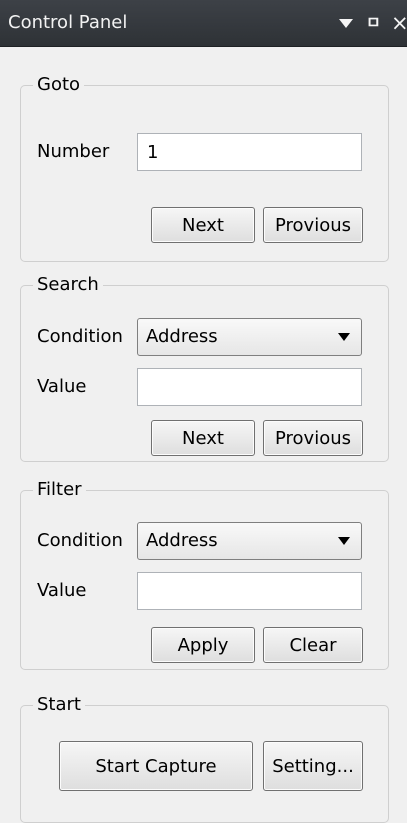 Image resolution: width=407 pixels, height=823 pixels. What do you see at coordinates (62, 590) in the screenshot?
I see `filter-value-label: Value` at bounding box center [62, 590].